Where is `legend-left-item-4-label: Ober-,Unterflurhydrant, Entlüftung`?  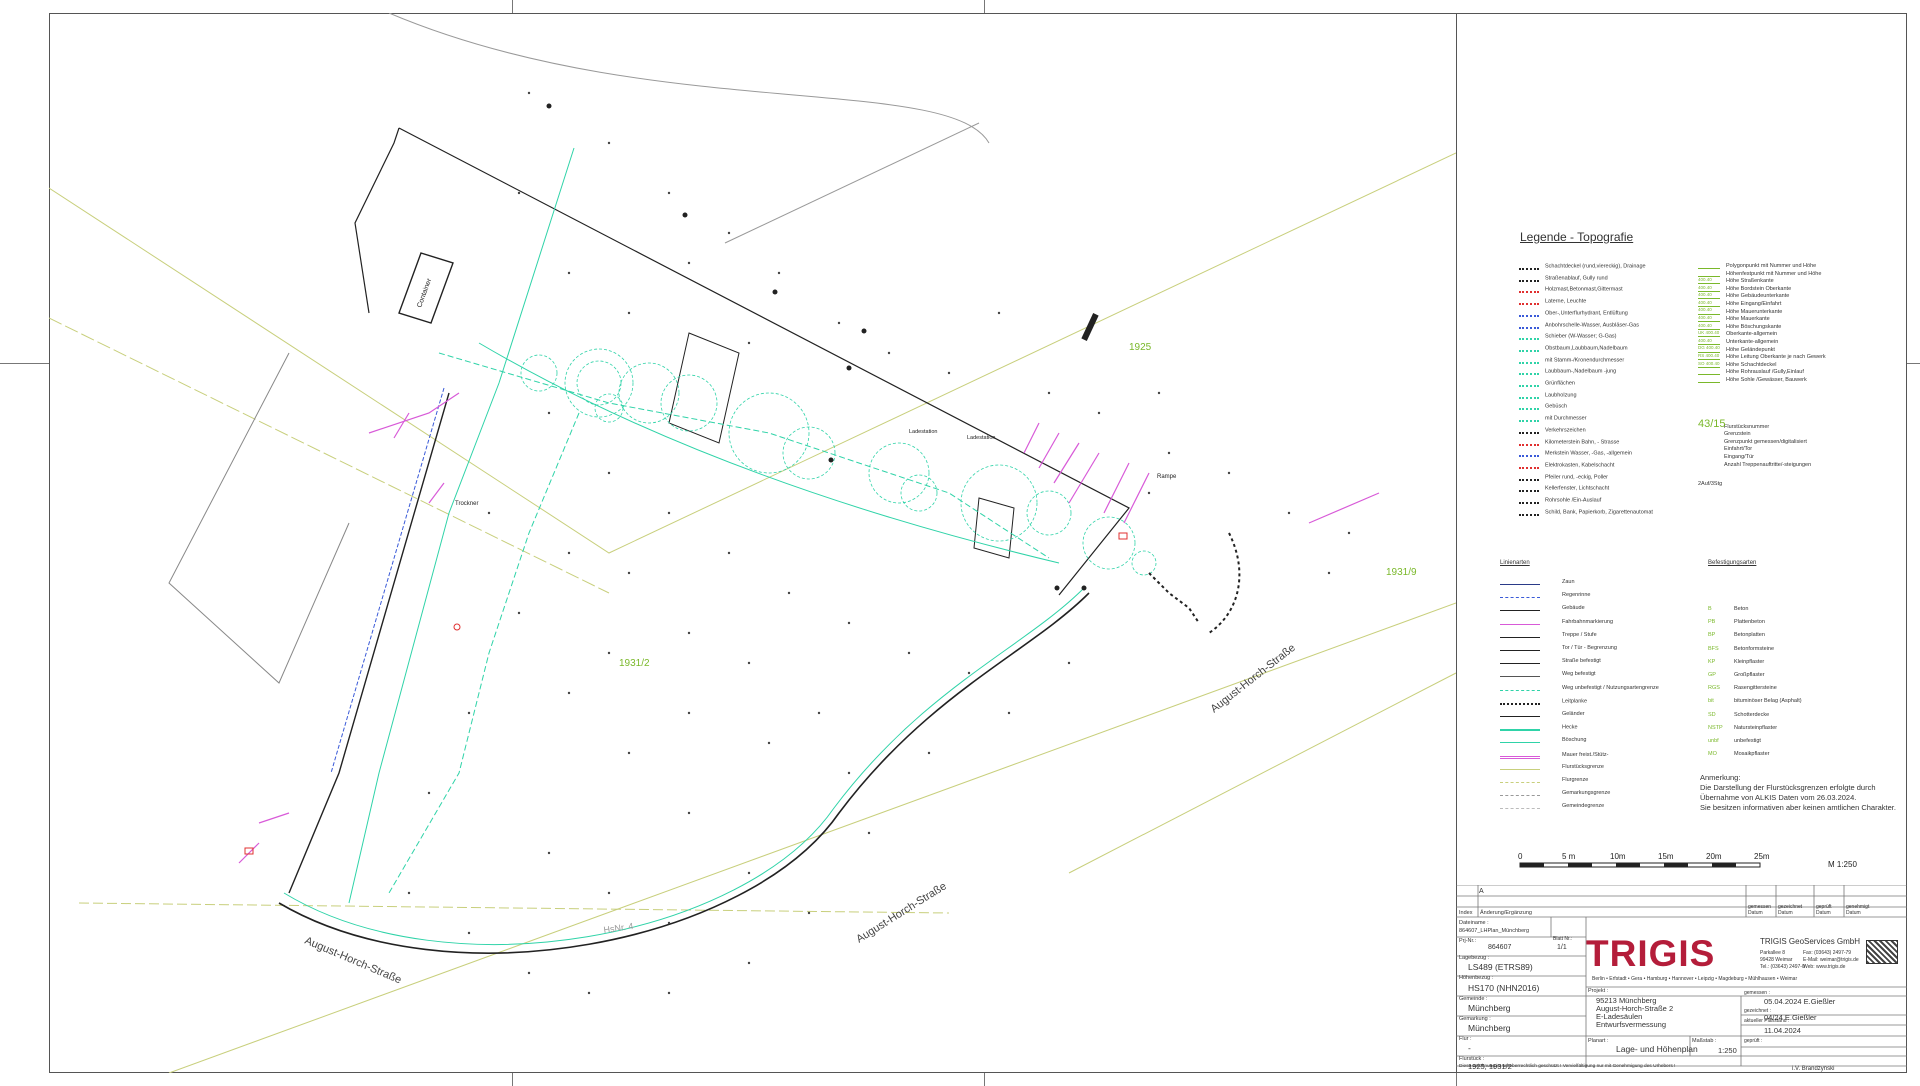 legend-left-item-4-label: Ober-,Unterflurhydrant, Entlüftung is located at coordinates (1586, 313).